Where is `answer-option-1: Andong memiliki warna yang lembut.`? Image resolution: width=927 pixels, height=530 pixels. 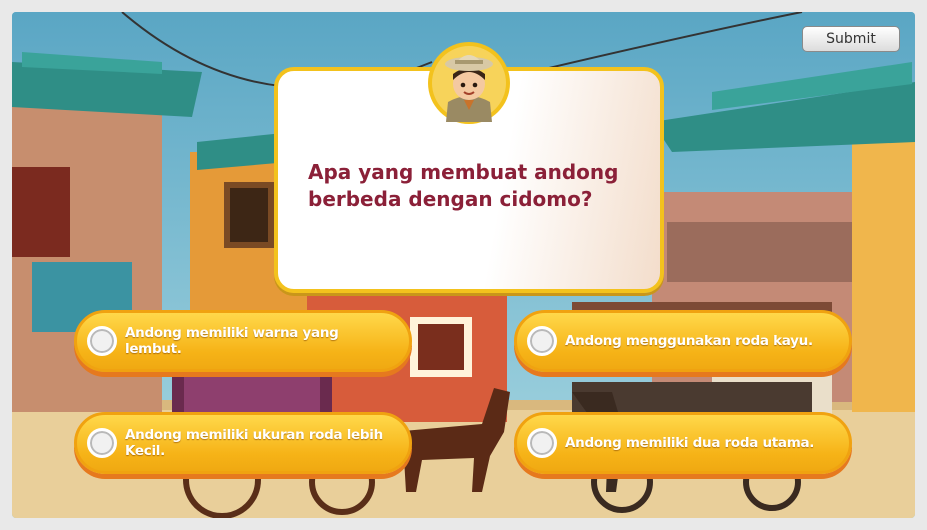
answer-option-1: Andong memiliki warna yang lembut. is located at coordinates (243, 341).